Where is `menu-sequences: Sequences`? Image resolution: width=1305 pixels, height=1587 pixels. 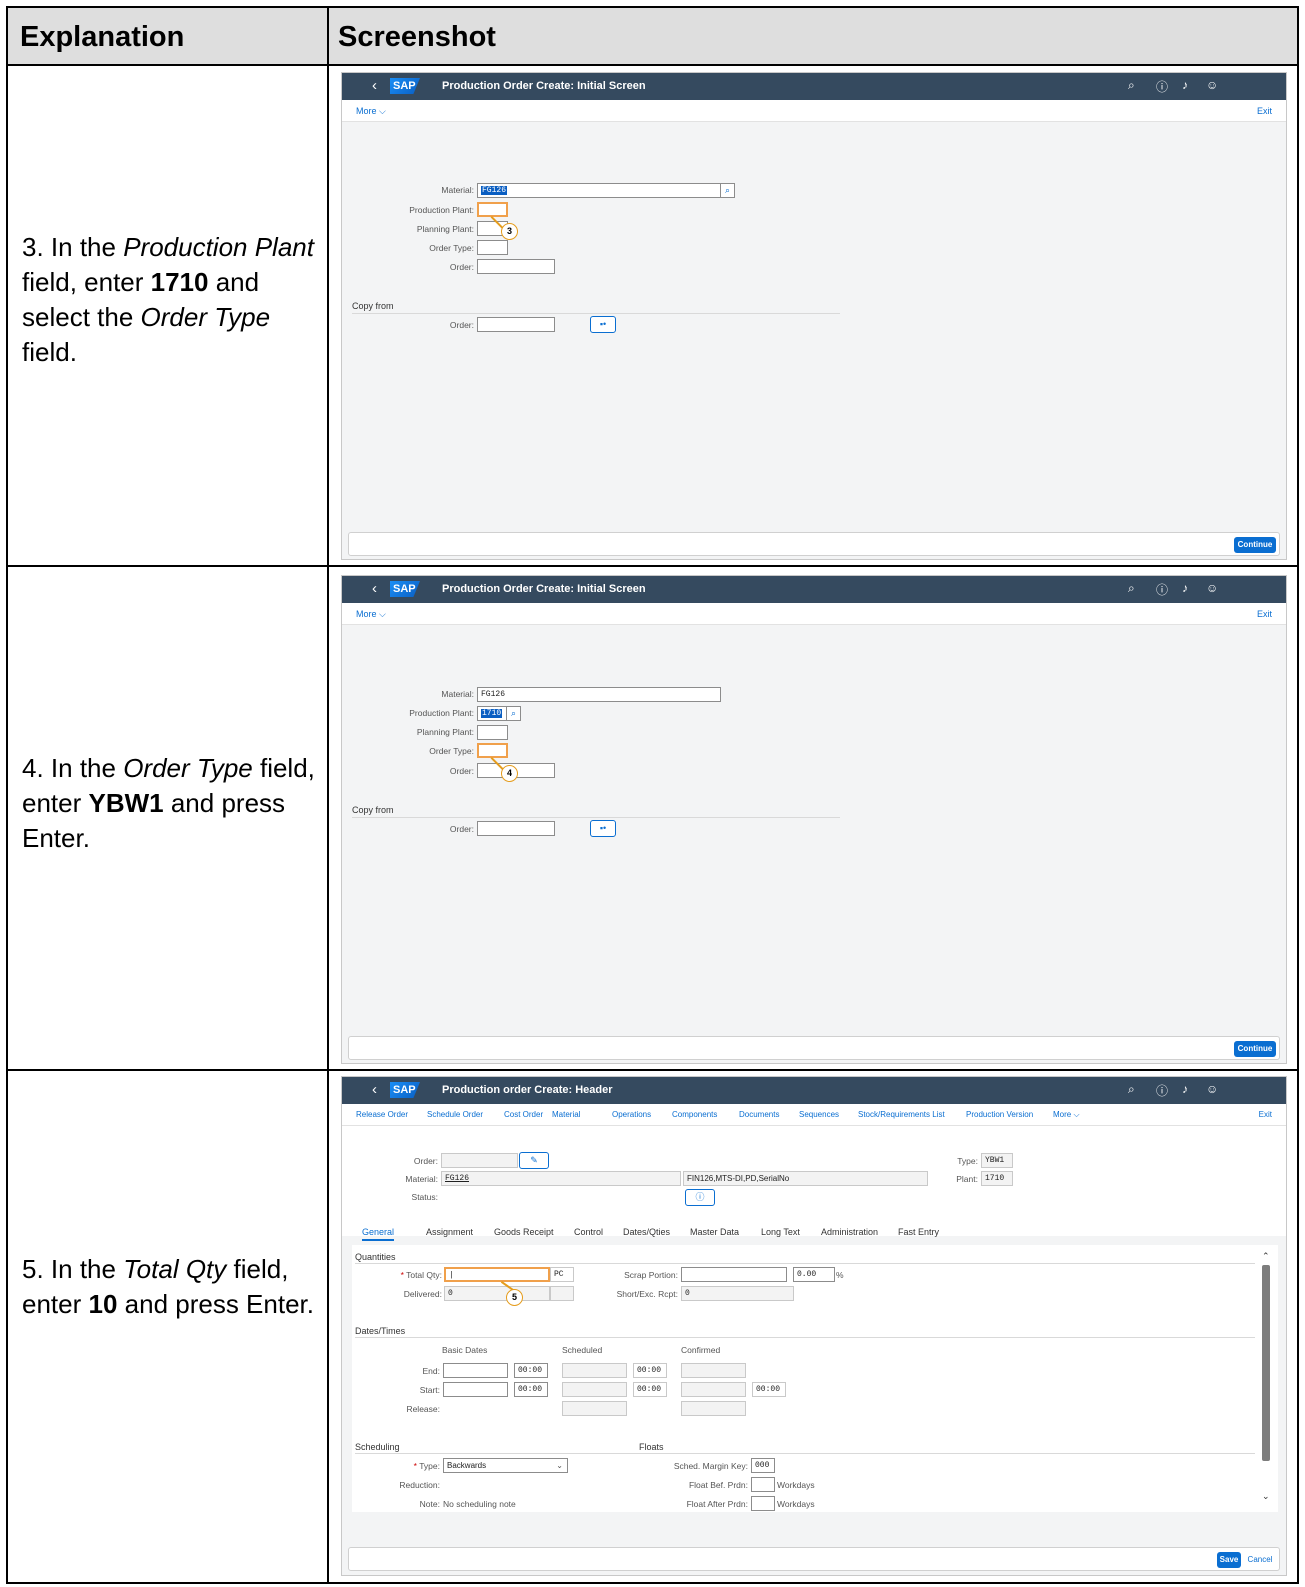
menu-sequences: Sequences is located at coordinates (819, 1114).